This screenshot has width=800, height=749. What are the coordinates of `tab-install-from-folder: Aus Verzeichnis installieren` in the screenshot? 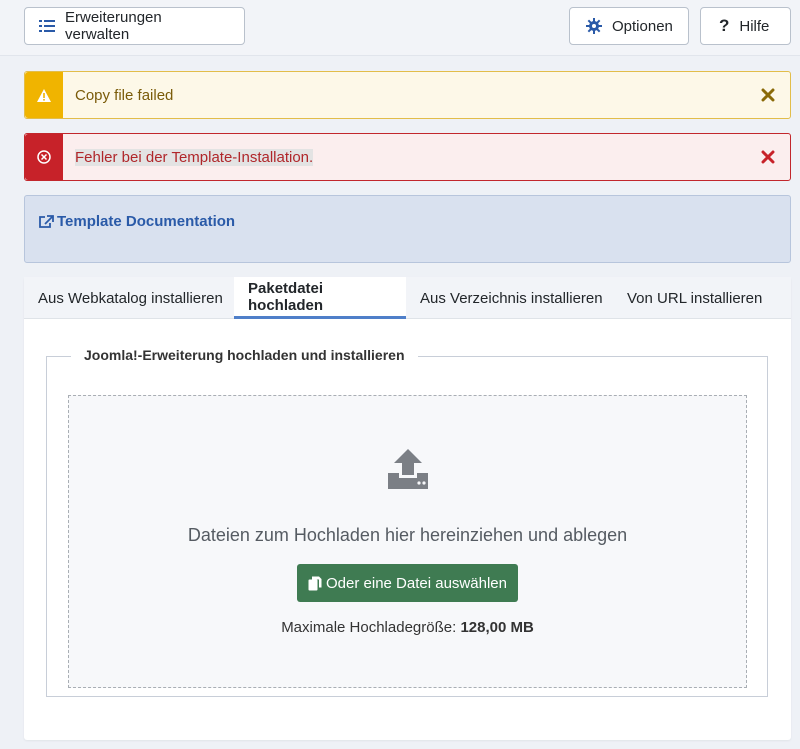 It's located at (511, 298).